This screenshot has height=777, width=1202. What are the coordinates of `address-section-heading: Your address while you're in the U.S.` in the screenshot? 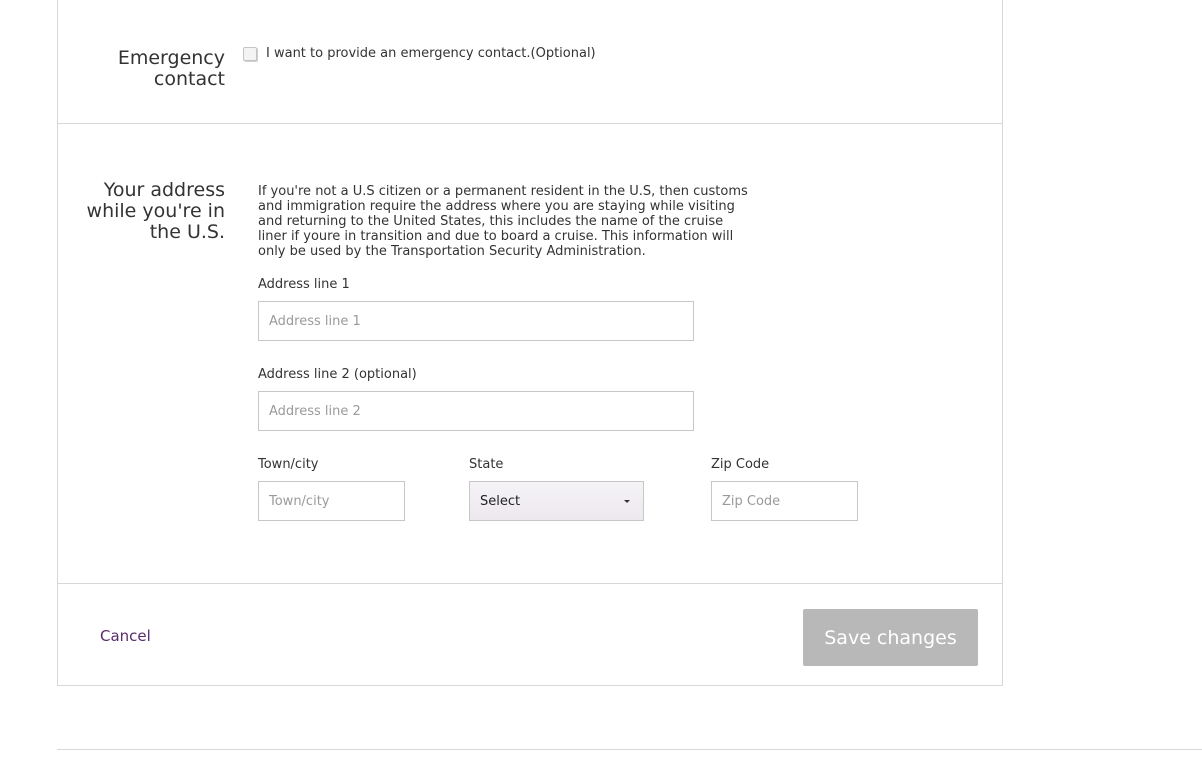 It's located at (155, 211).